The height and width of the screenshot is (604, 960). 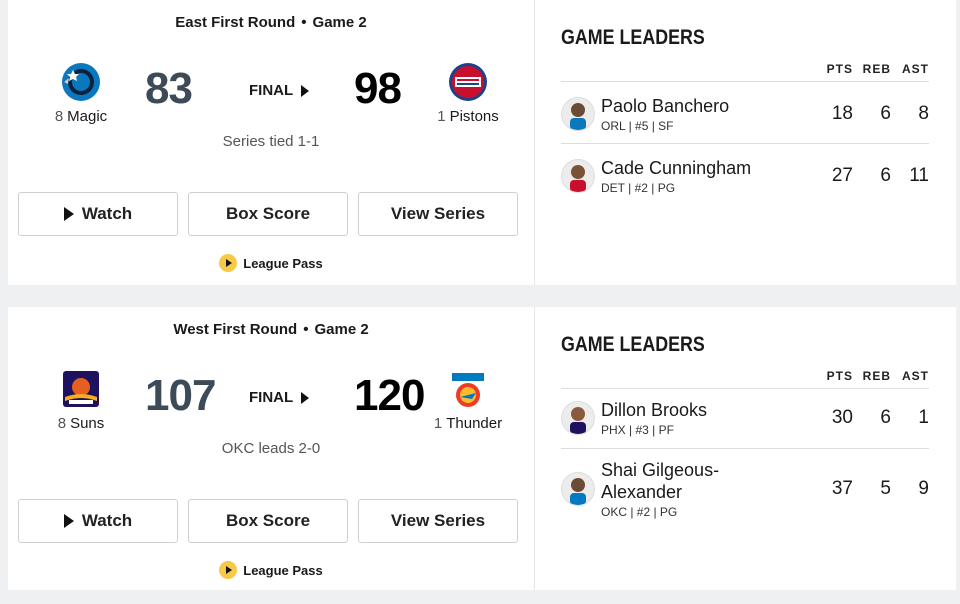 I want to click on player-pts: 18, so click(x=842, y=113).